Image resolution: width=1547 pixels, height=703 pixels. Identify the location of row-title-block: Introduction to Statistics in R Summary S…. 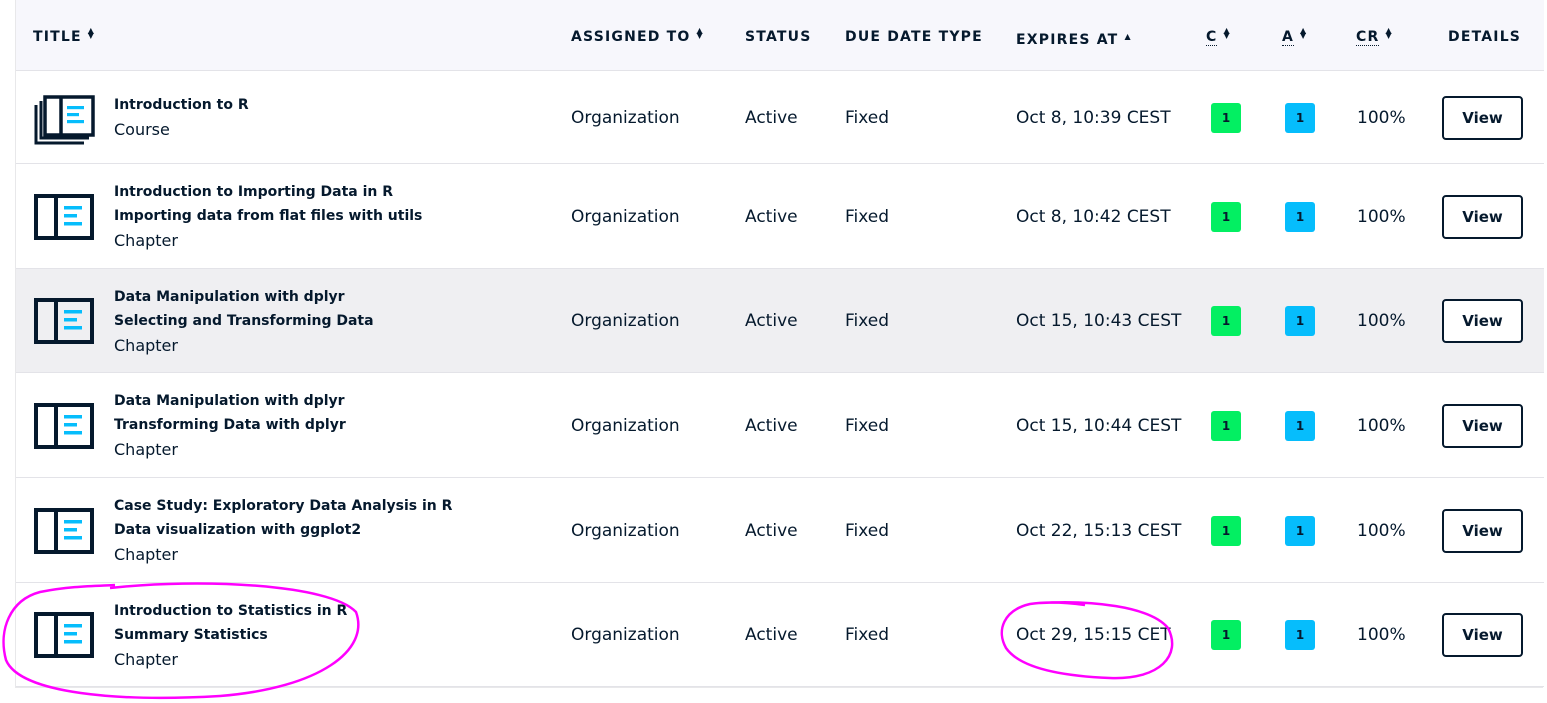
(230, 635).